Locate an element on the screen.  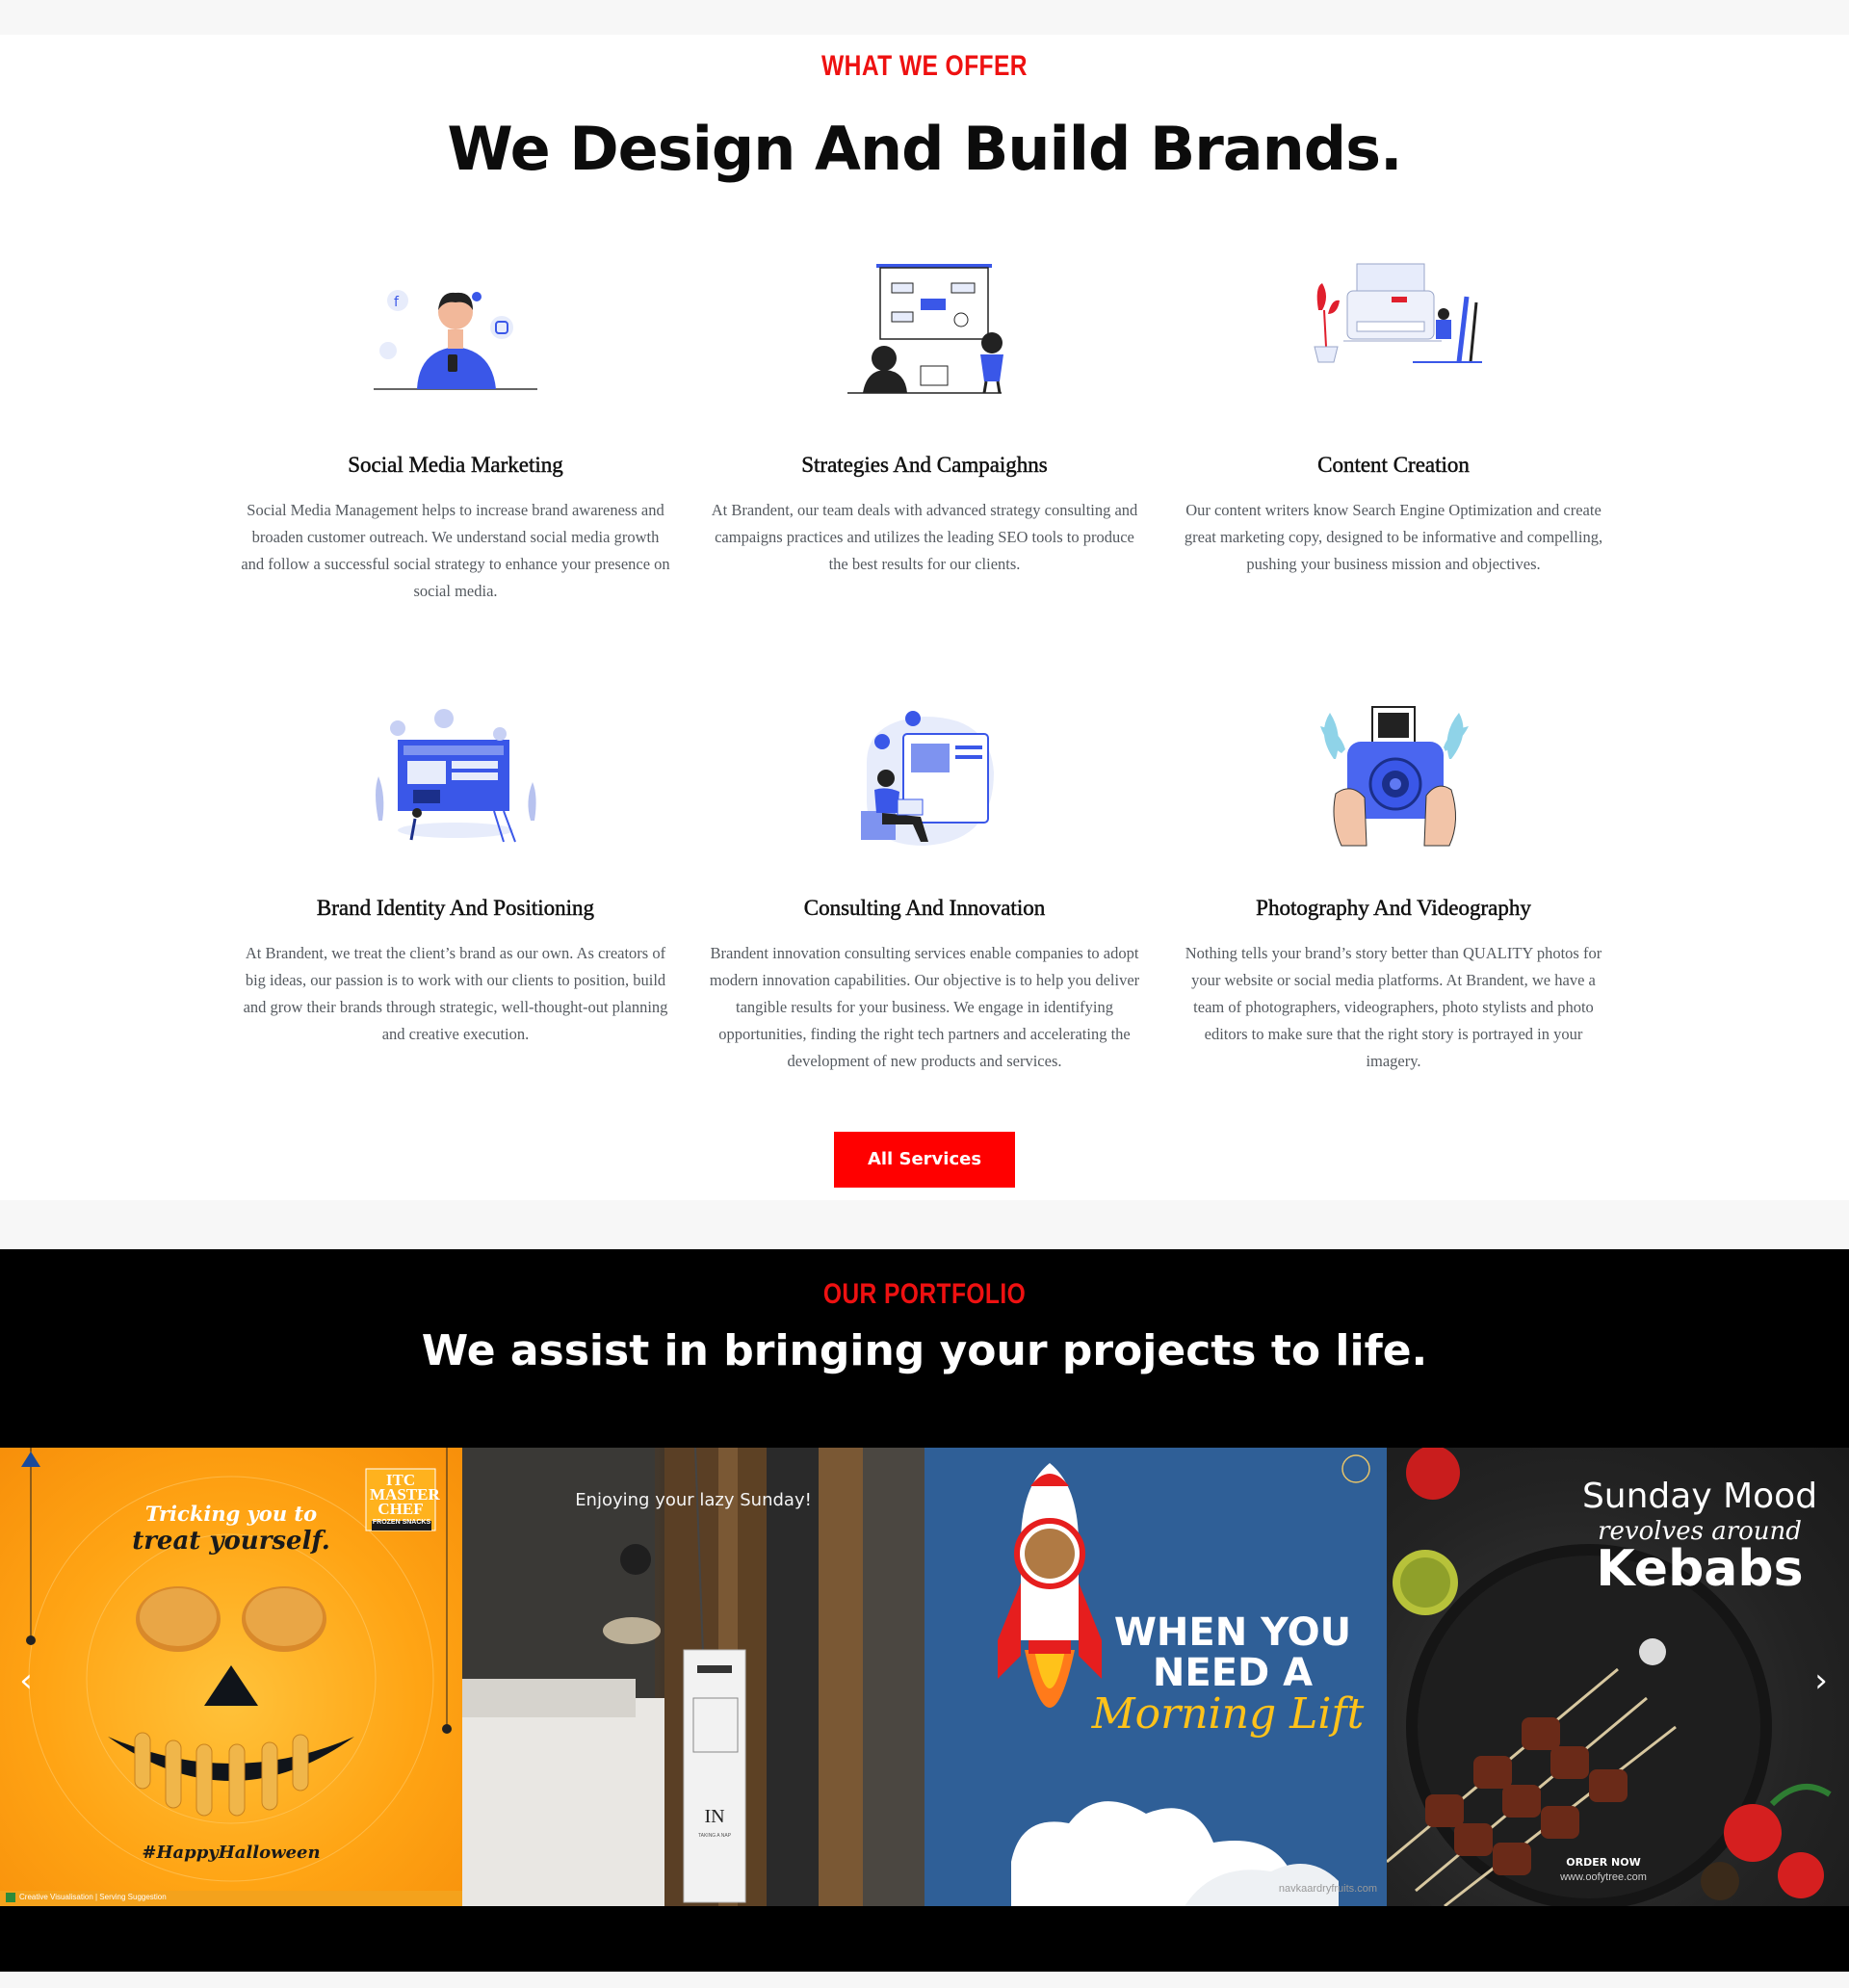
kebab-url: www.oofytree.com is located at coordinates (1603, 1877).